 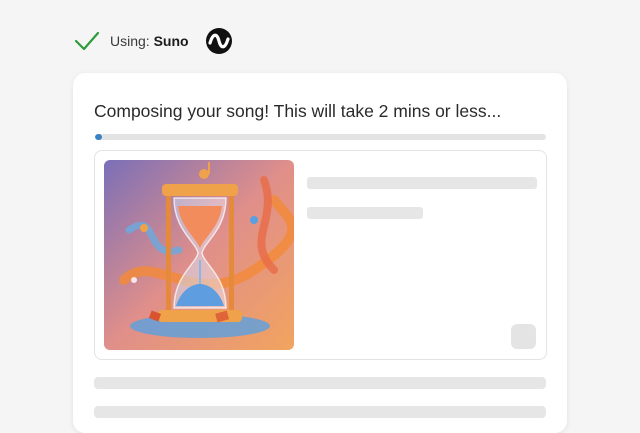 What do you see at coordinates (320, 137) in the screenshot?
I see `progress-bar` at bounding box center [320, 137].